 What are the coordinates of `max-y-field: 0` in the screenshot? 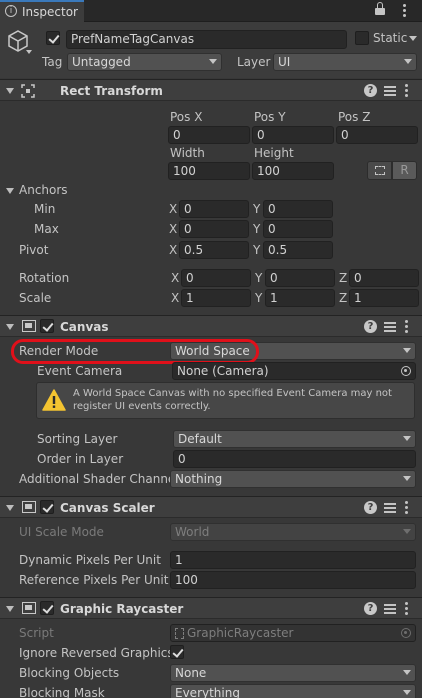 It's located at (298, 229).